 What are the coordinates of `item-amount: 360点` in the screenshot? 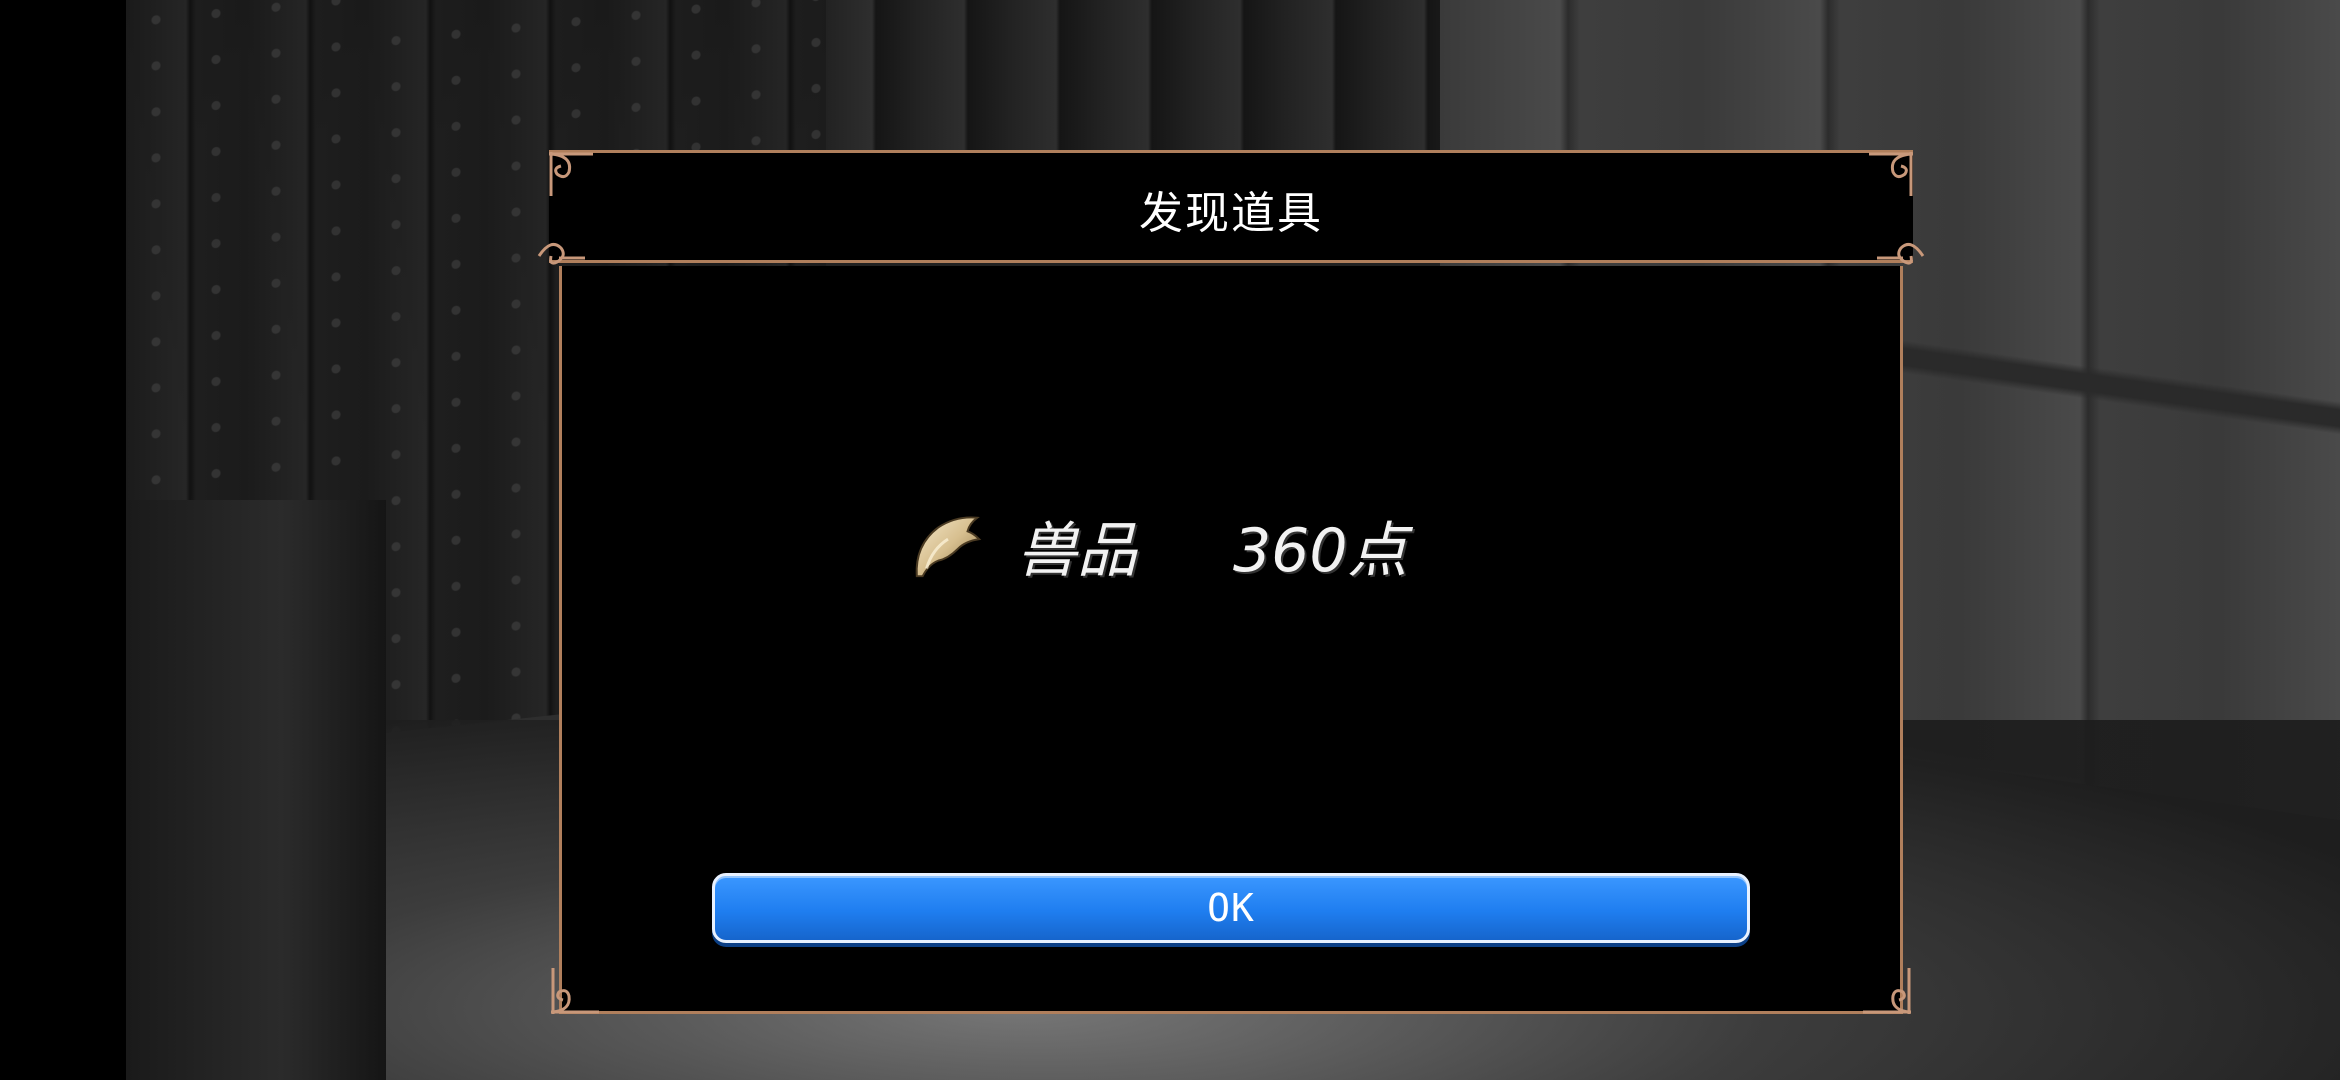 It's located at (1320, 550).